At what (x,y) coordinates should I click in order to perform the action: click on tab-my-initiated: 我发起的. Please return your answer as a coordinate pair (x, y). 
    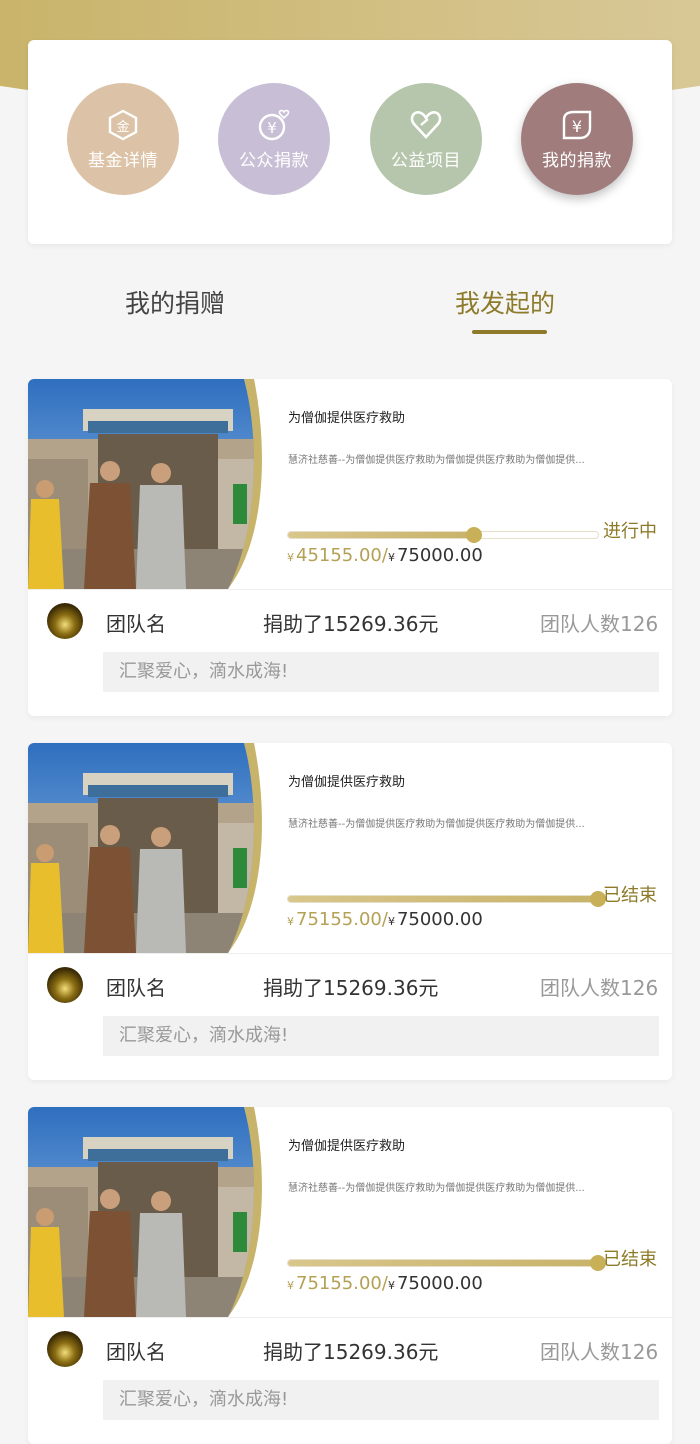
    Looking at the image, I should click on (505, 302).